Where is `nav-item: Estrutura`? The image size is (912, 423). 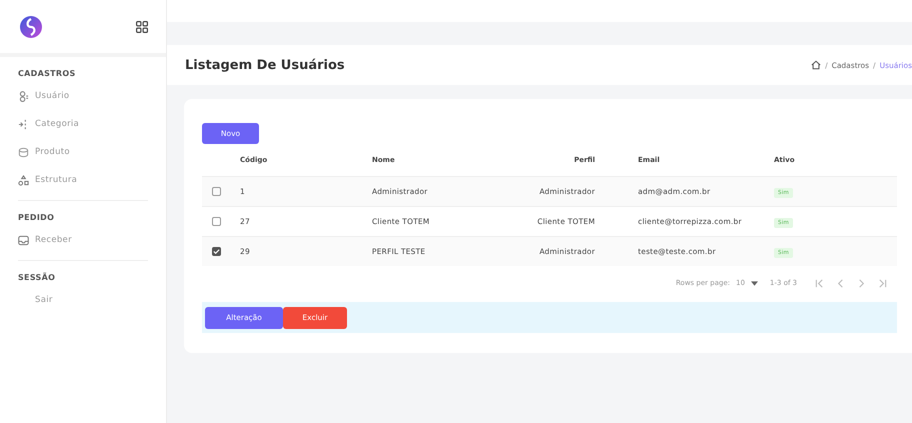 nav-item: Estrutura is located at coordinates (83, 180).